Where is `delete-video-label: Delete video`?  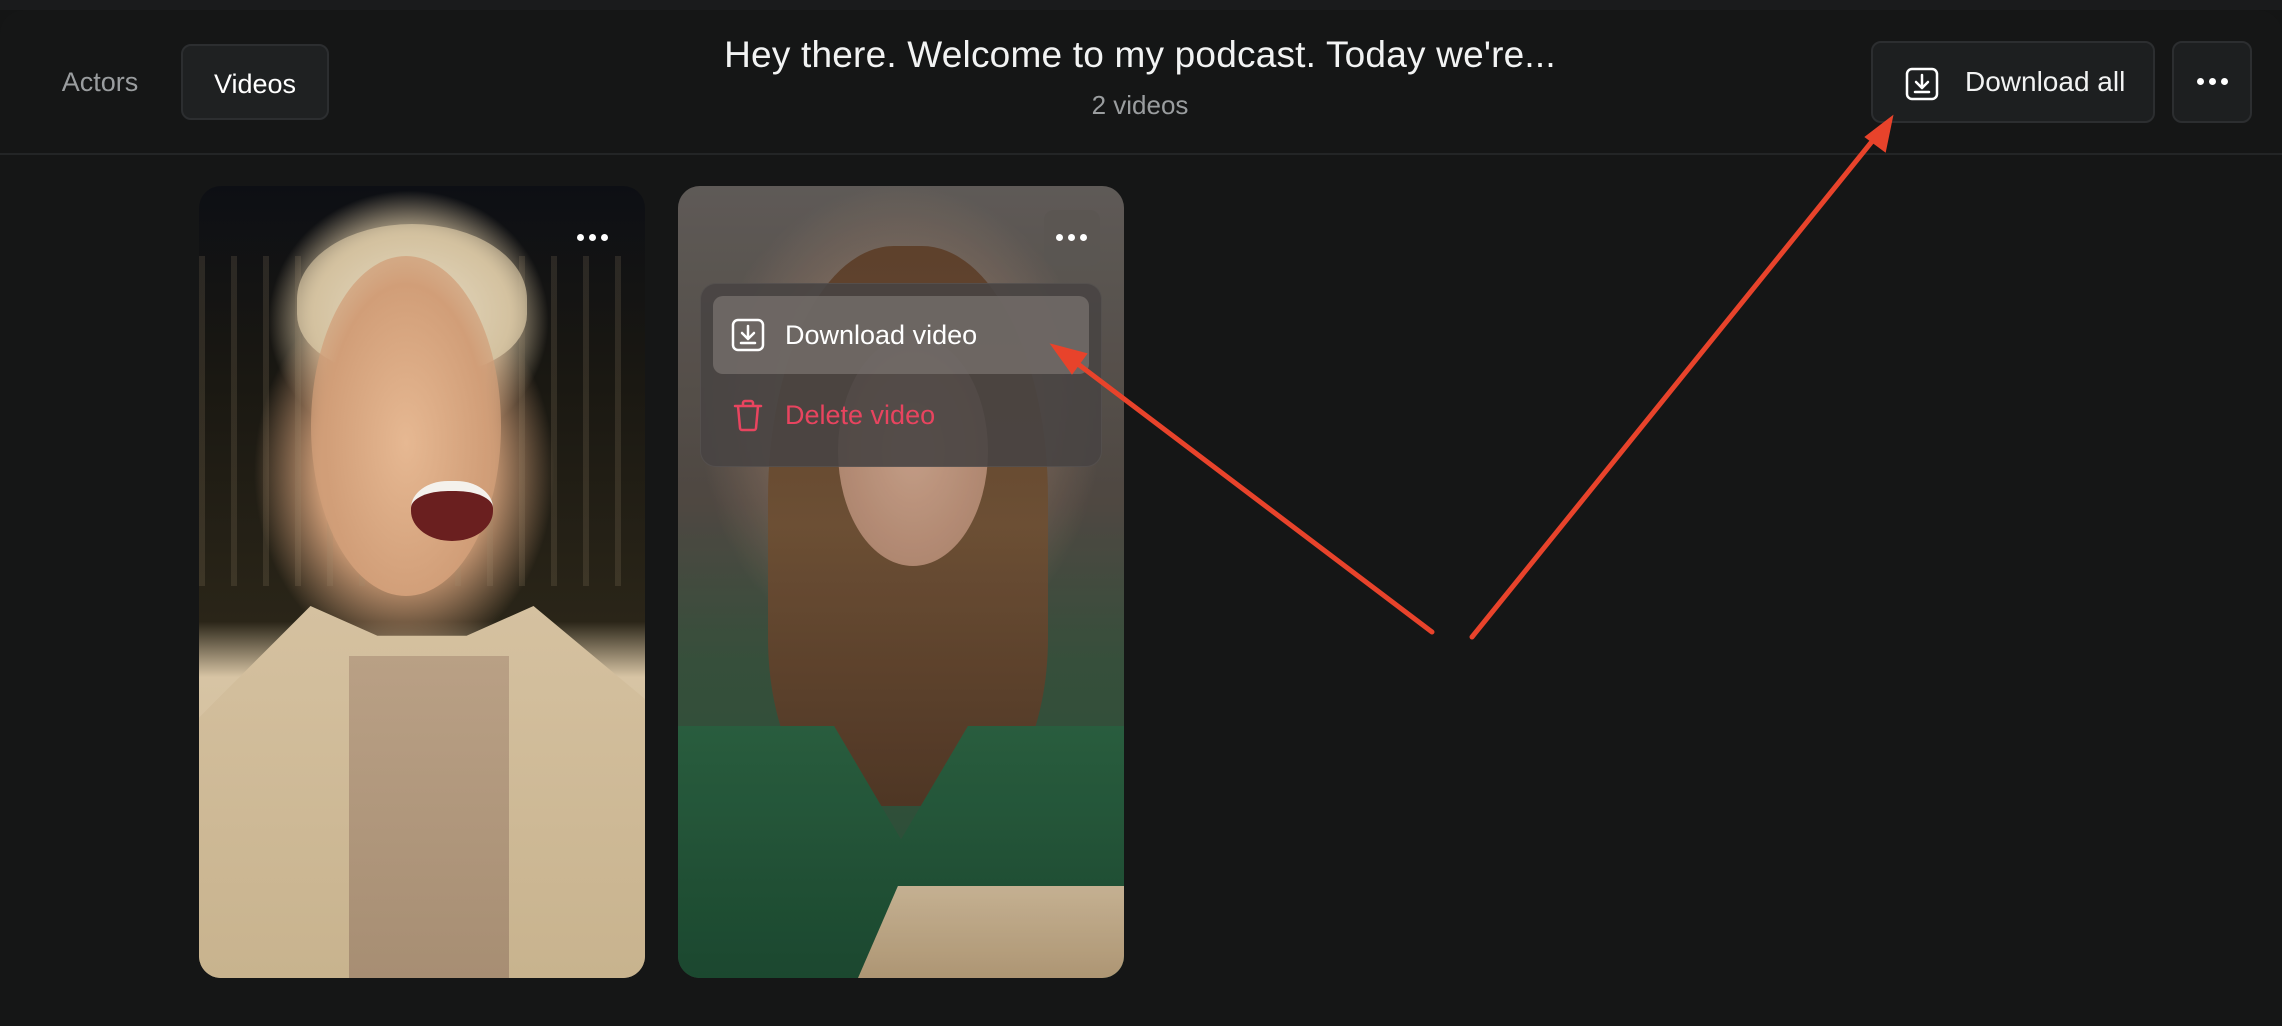 delete-video-label: Delete video is located at coordinates (860, 415).